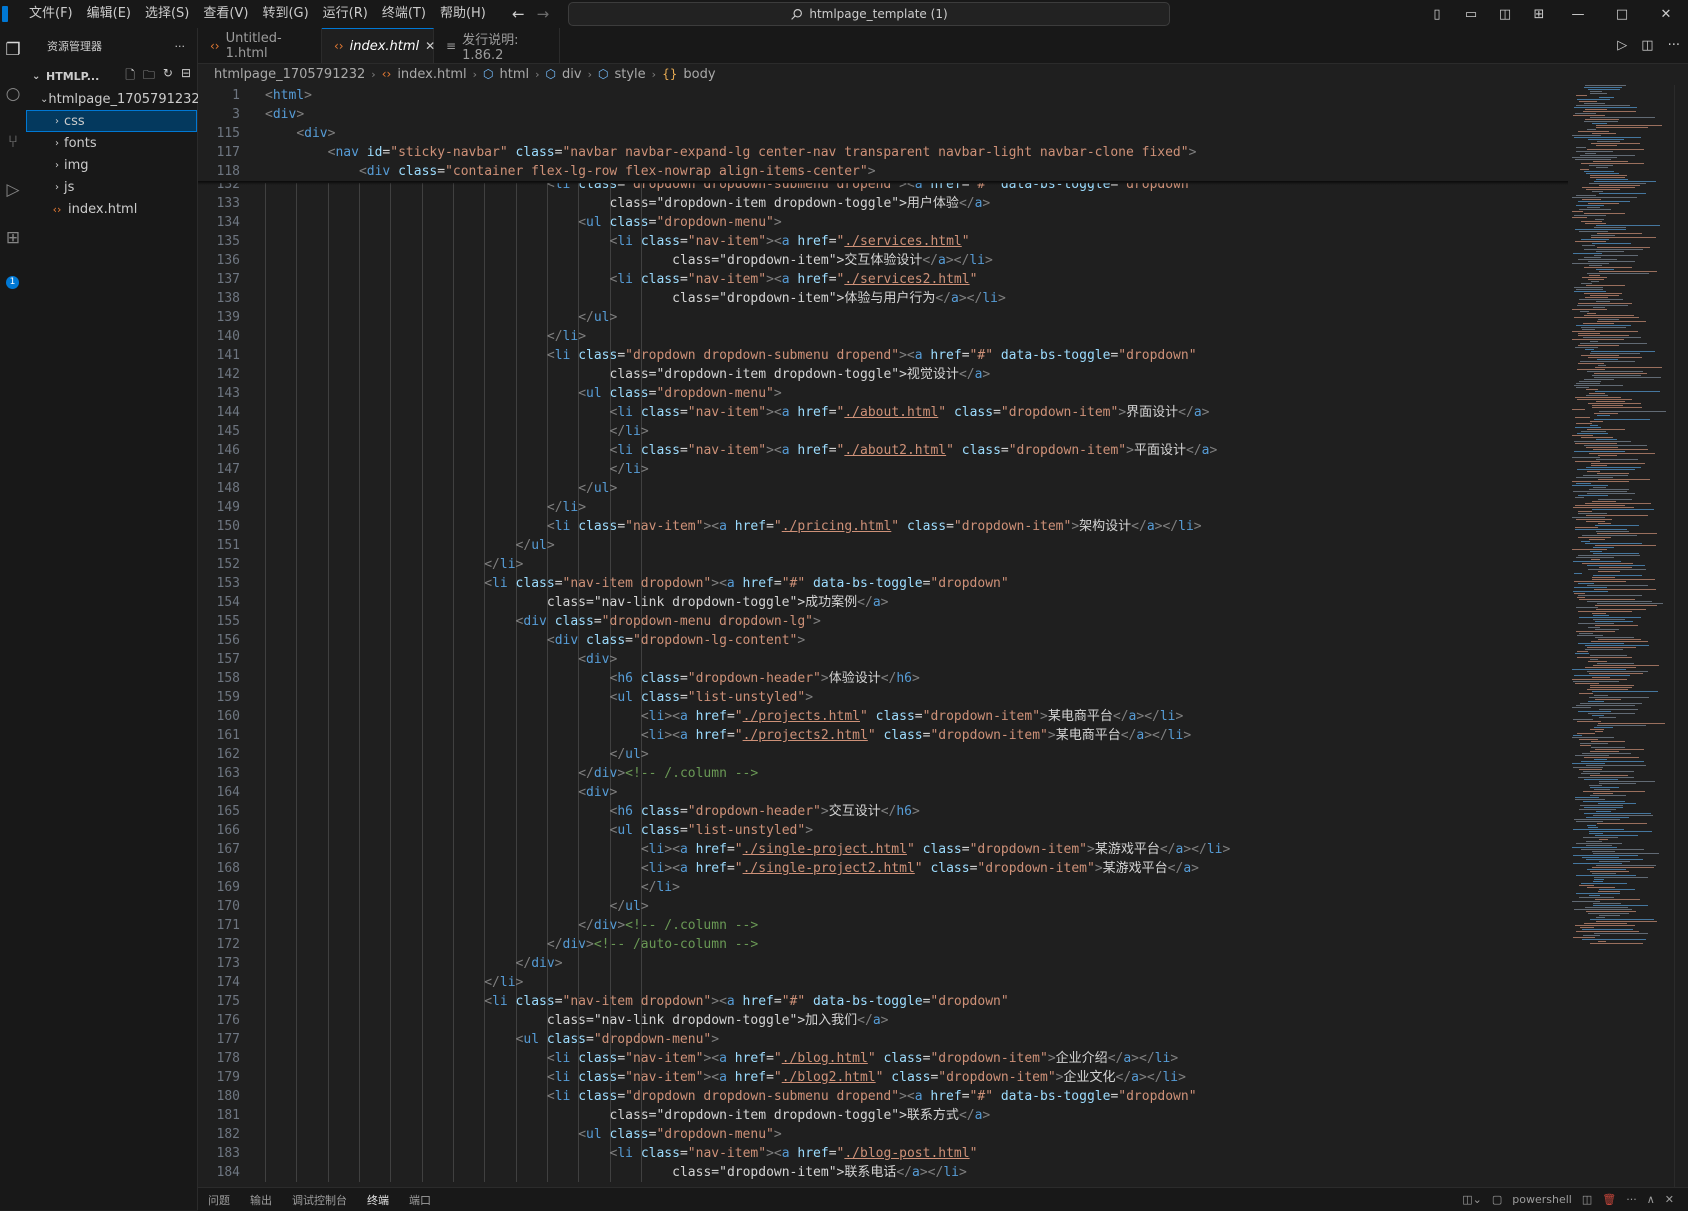  I want to click on close-window-icon: ✕, so click(1666, 14).